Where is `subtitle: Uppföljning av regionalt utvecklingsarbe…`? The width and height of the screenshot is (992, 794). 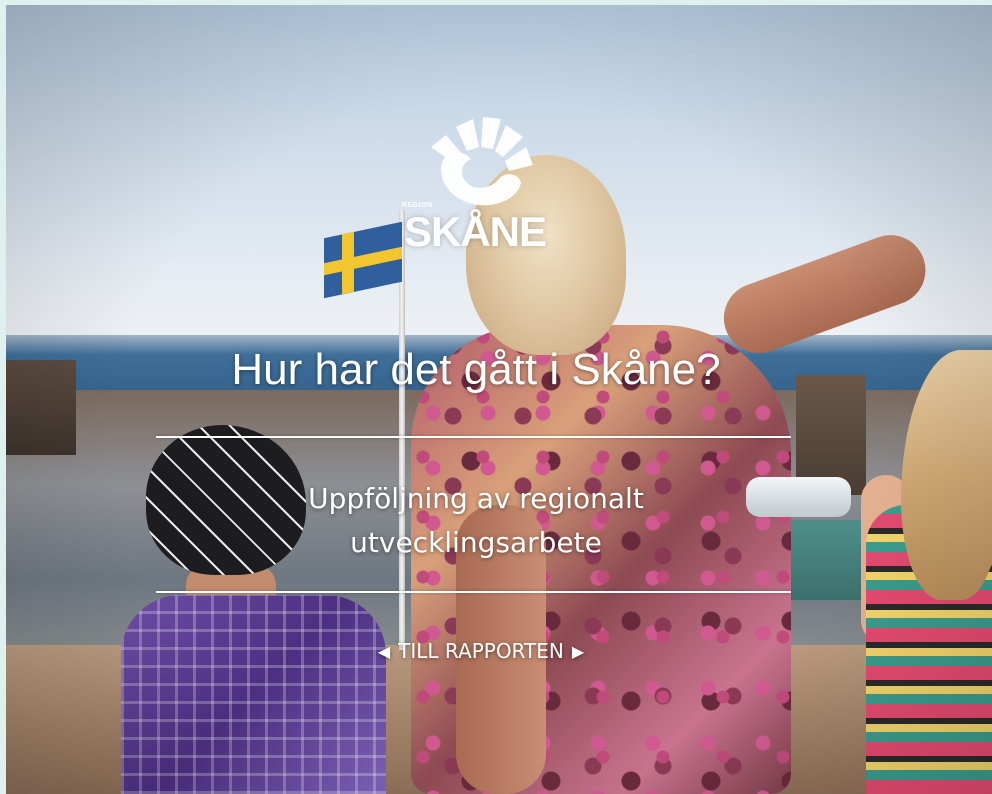 subtitle: Uppföljning av regionalt utvecklingsarbe… is located at coordinates (476, 521).